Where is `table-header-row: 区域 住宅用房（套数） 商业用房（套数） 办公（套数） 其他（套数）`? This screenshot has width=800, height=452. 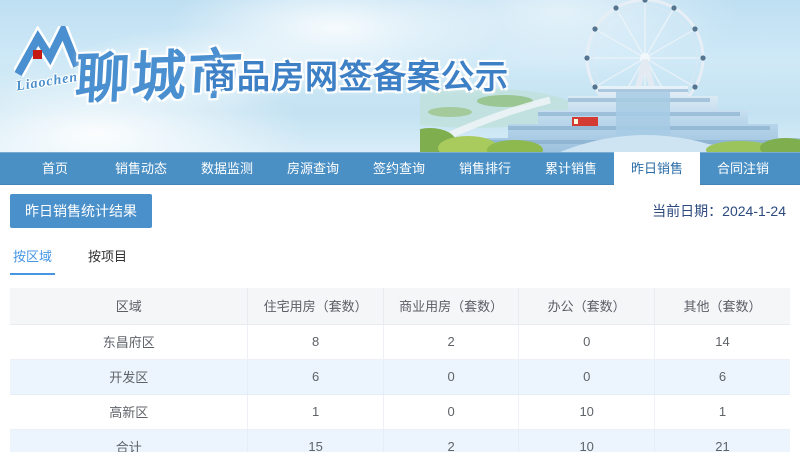
table-header-row: 区域 住宅用房（套数） 商业用房（套数） 办公（套数） 其他（套数） is located at coordinates (400, 306).